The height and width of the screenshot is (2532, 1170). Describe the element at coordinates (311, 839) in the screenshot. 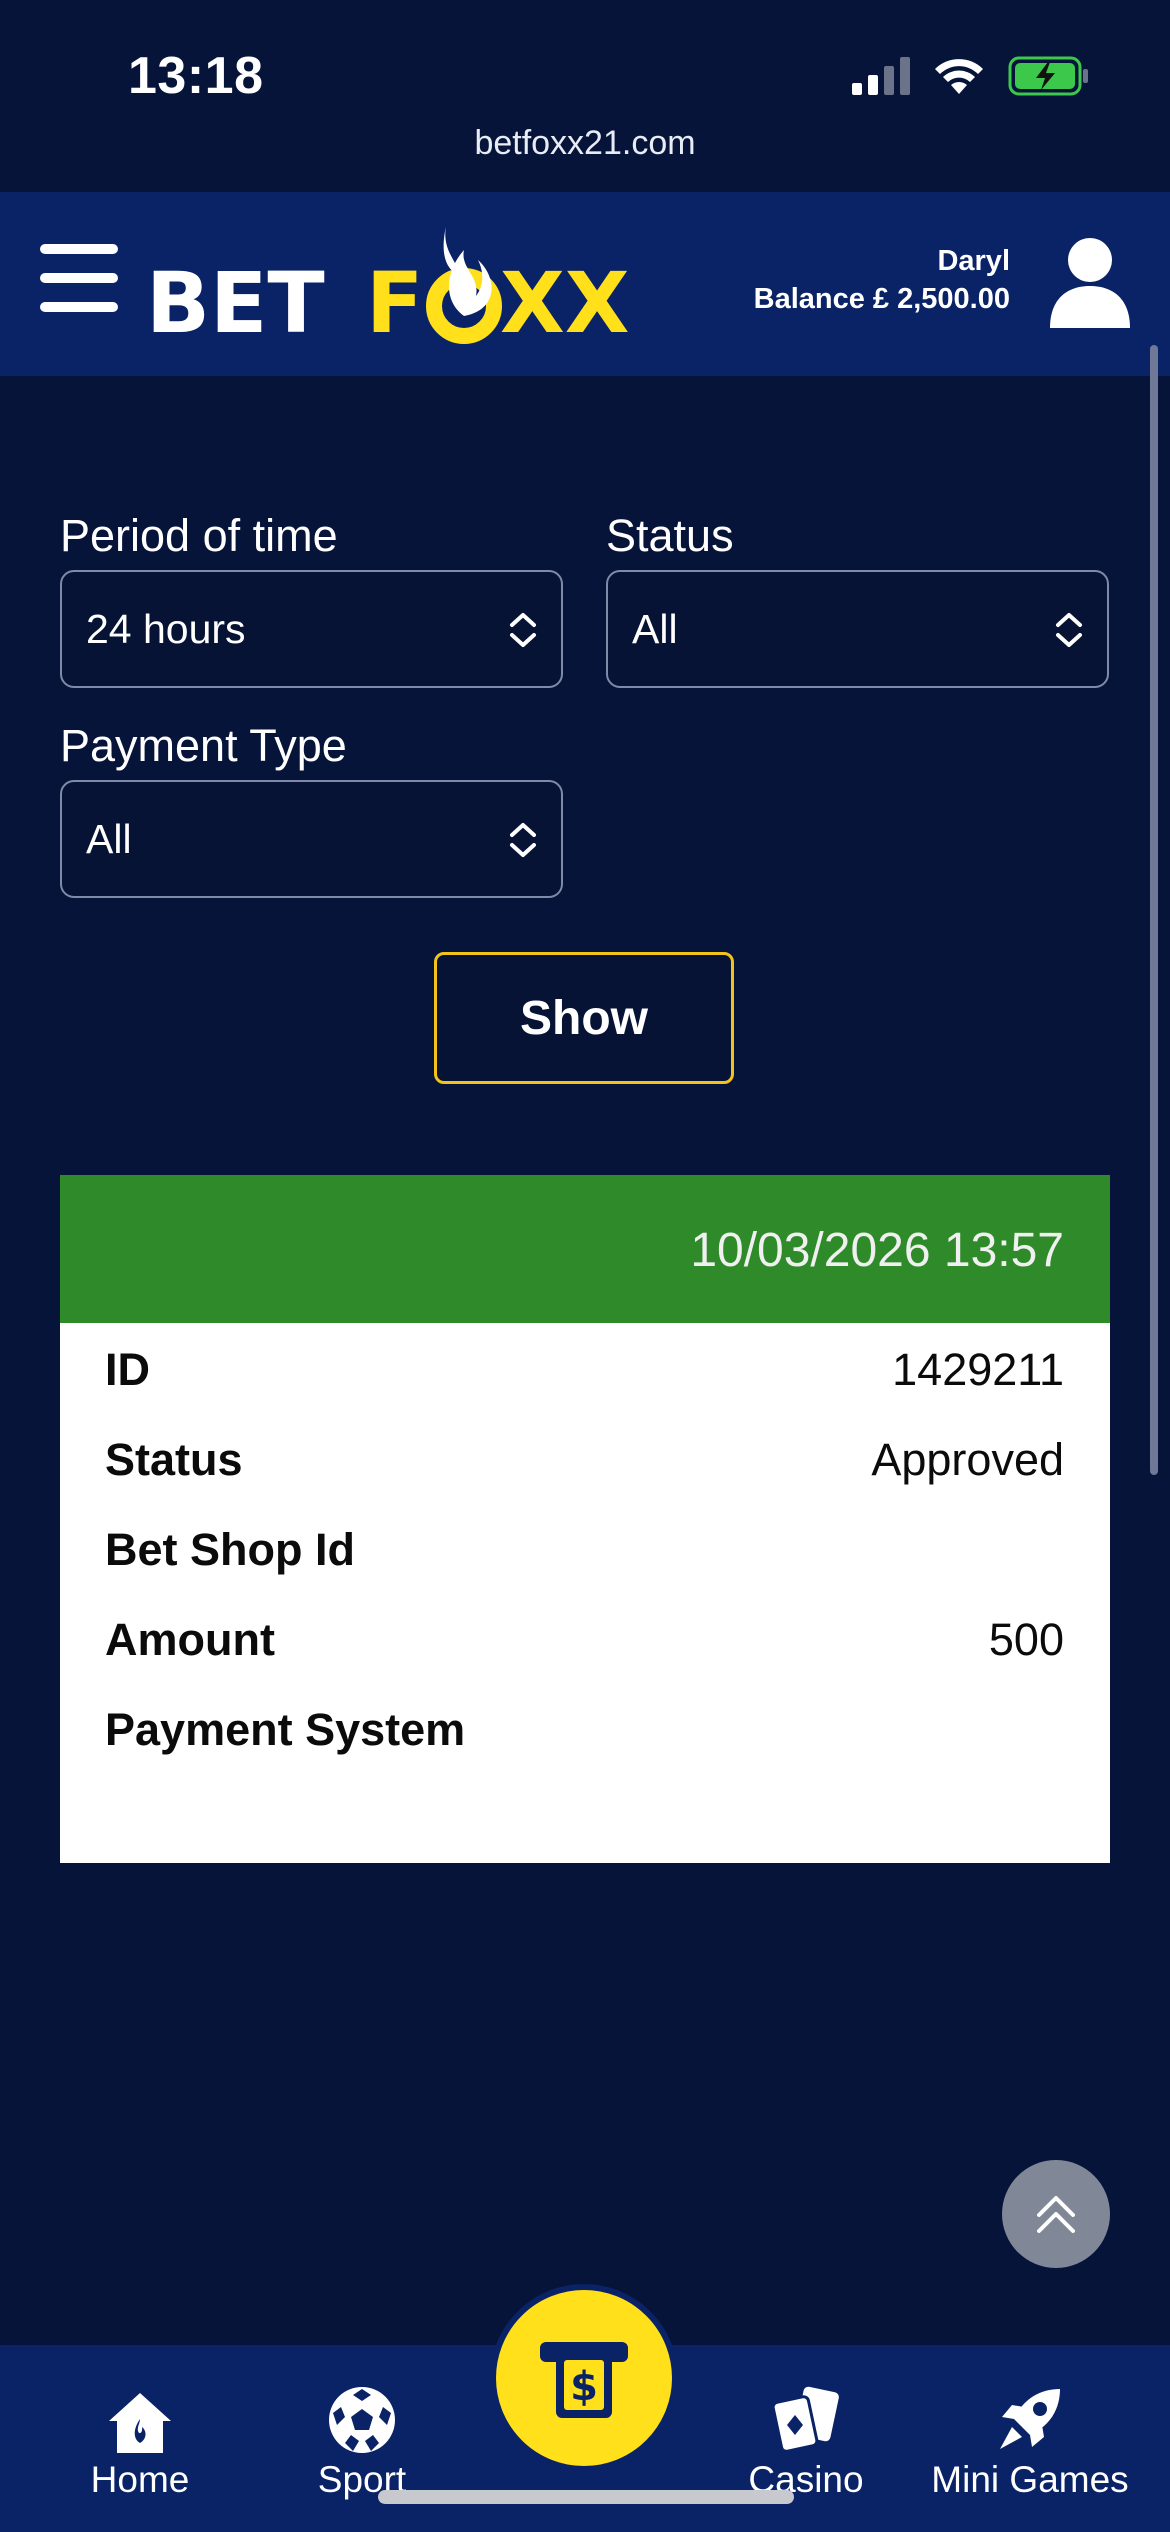

I see `payment-type-select: All` at that location.